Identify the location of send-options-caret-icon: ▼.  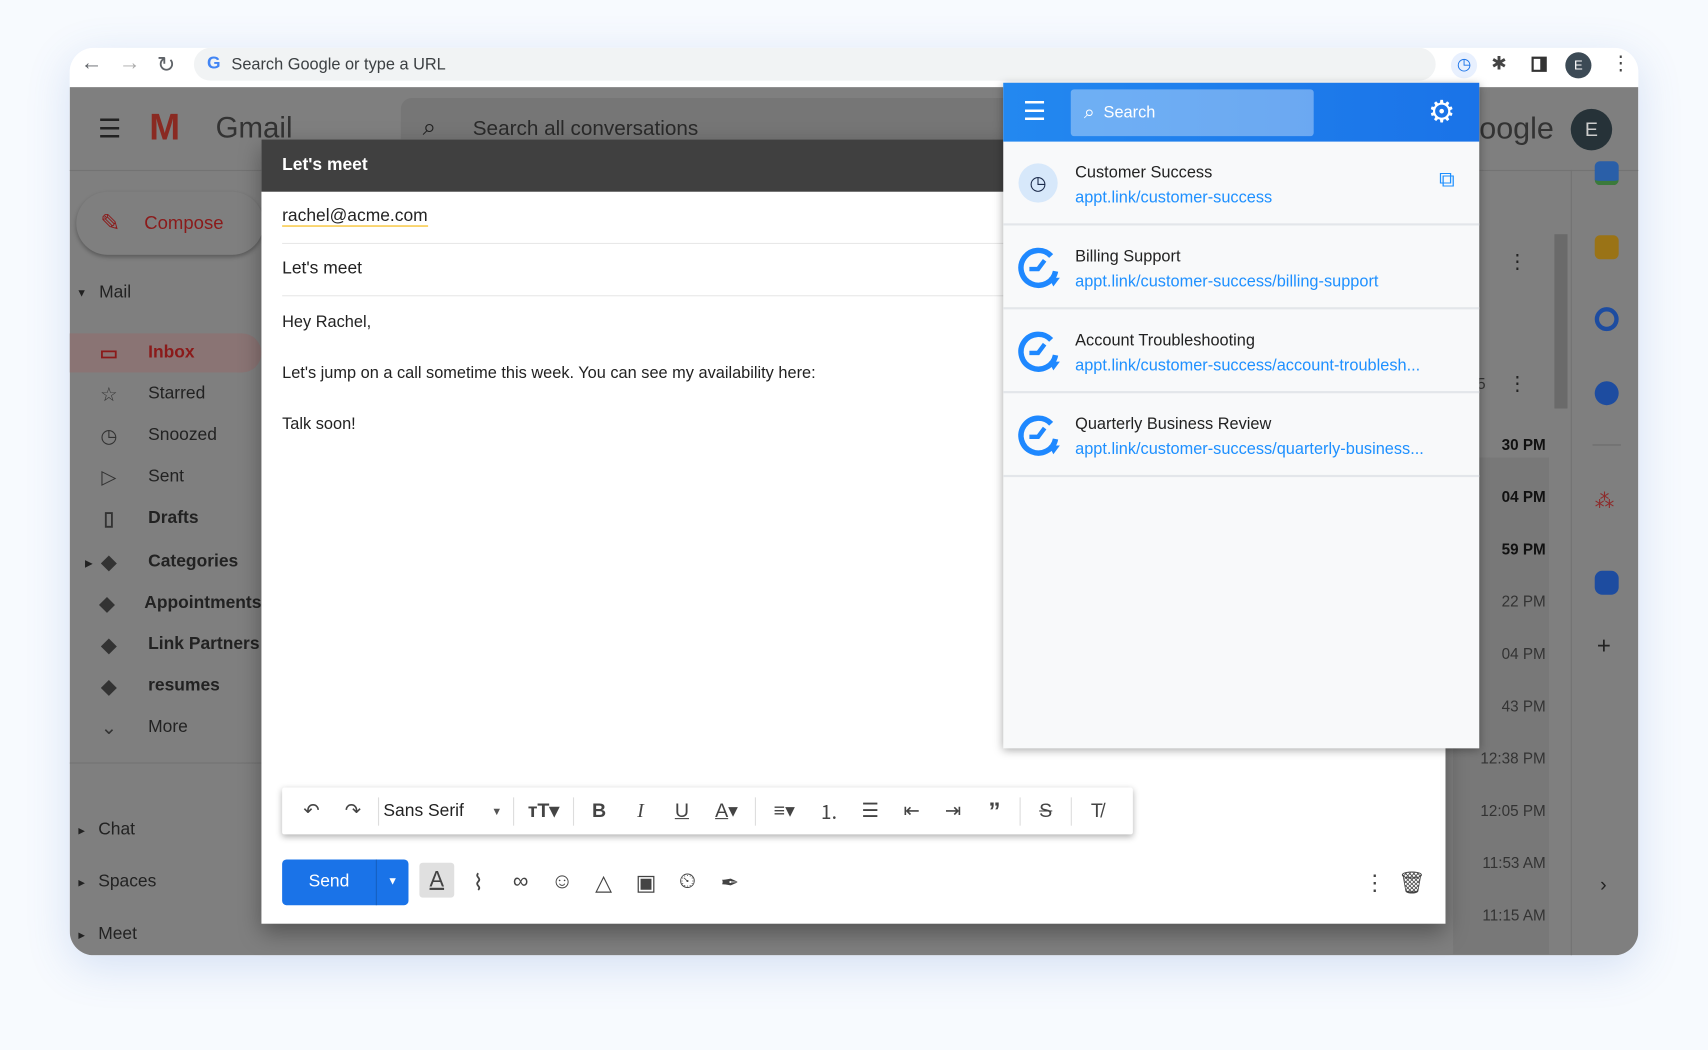
(392, 882).